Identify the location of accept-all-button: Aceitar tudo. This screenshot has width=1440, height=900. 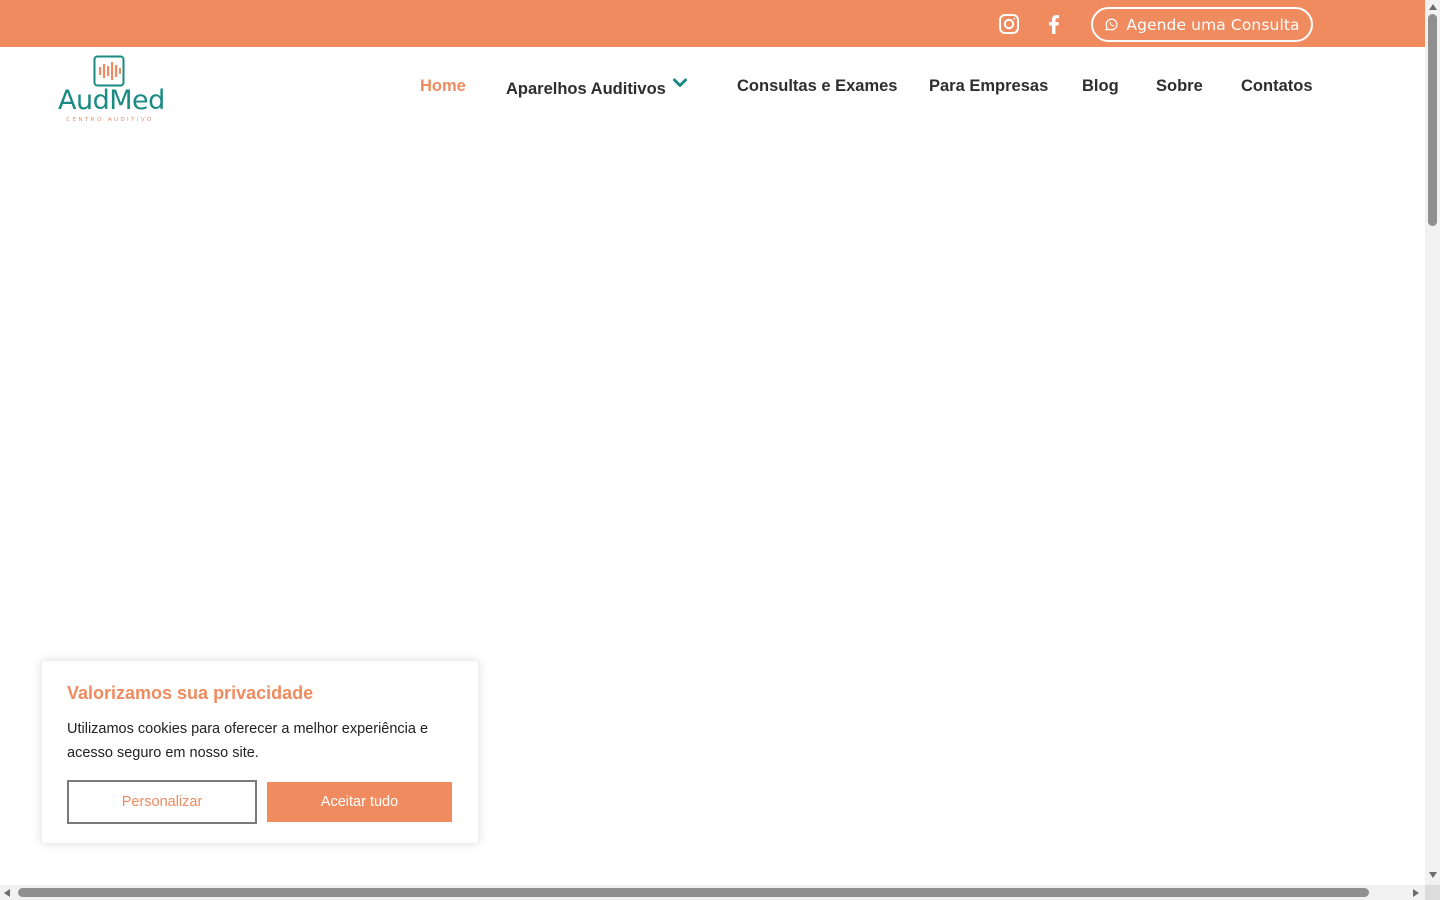
(359, 802).